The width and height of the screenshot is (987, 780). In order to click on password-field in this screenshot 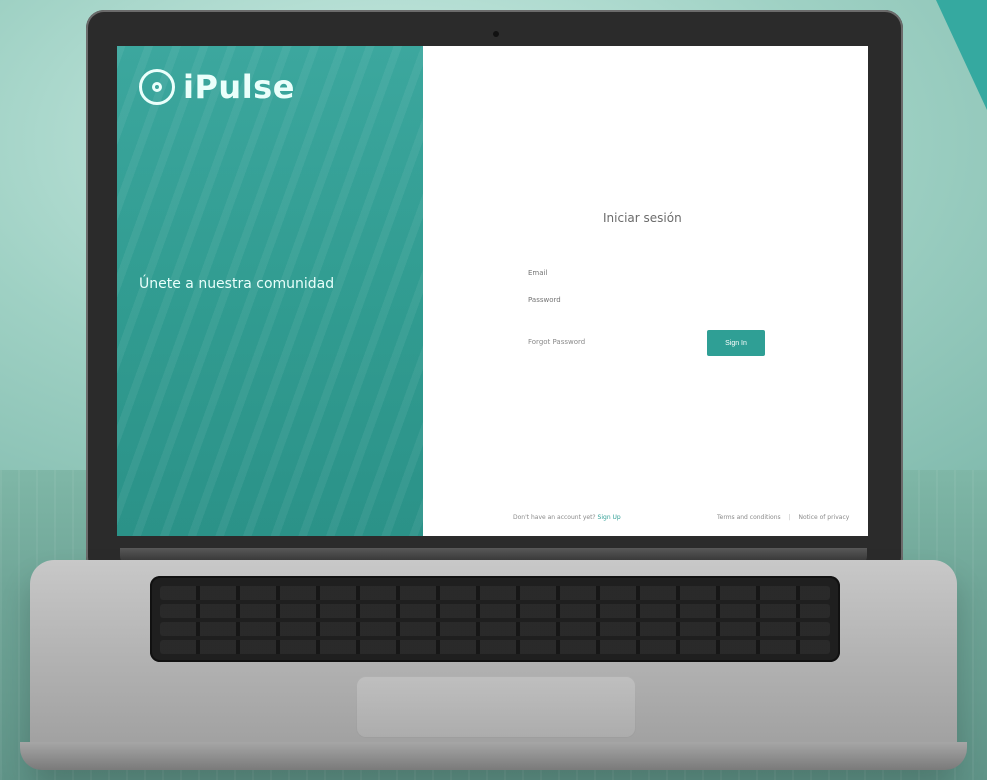, I will do `click(648, 300)`.